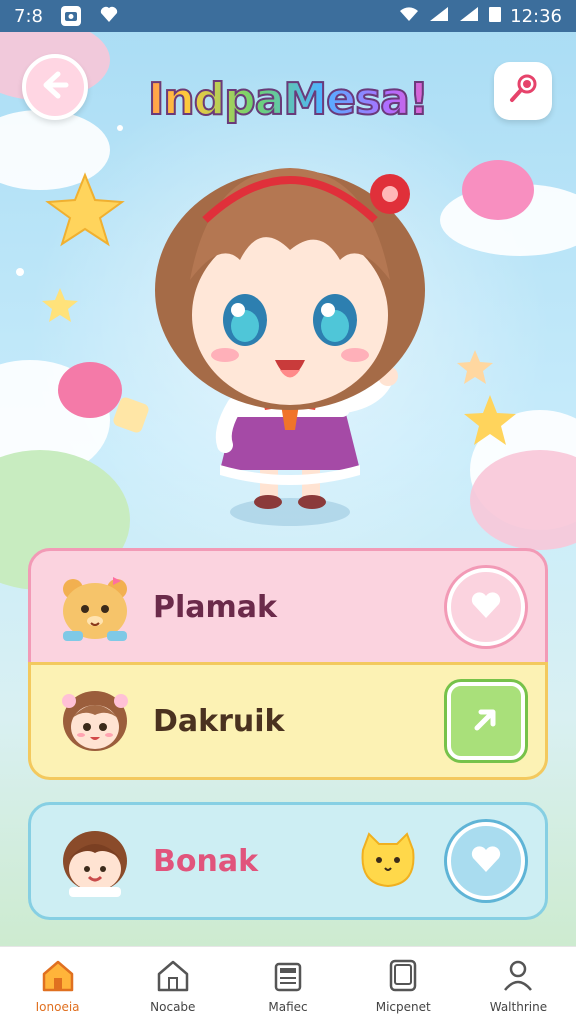 Image resolution: width=576 pixels, height=1024 pixels. What do you see at coordinates (288, 607) in the screenshot?
I see `list-item-plamak: Plamak` at bounding box center [288, 607].